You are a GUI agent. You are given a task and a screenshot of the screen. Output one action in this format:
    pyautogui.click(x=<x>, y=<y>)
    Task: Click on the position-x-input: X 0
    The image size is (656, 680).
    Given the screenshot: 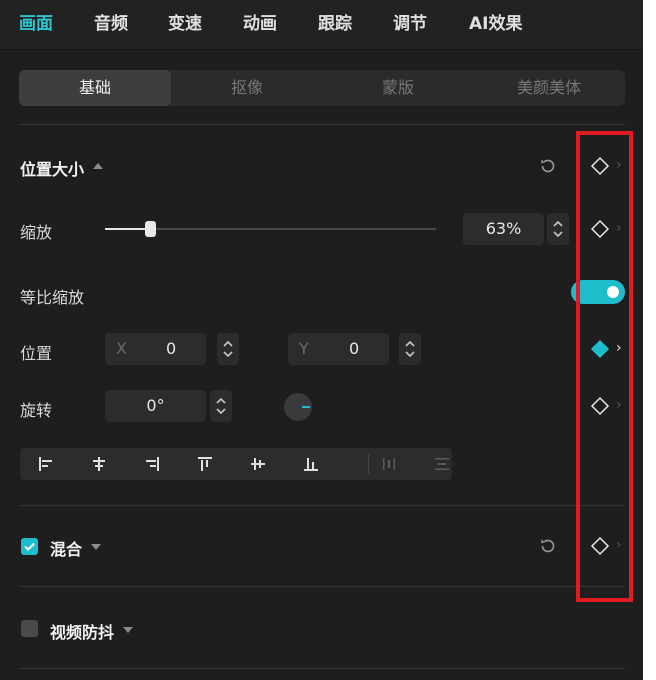 What is the action you would take?
    pyautogui.click(x=155, y=349)
    